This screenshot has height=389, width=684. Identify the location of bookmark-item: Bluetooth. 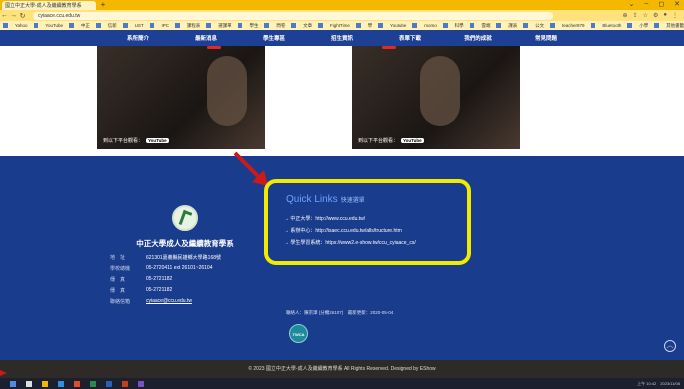
(611, 25).